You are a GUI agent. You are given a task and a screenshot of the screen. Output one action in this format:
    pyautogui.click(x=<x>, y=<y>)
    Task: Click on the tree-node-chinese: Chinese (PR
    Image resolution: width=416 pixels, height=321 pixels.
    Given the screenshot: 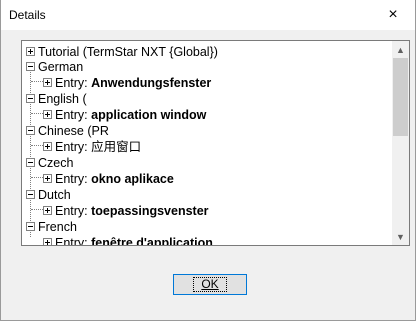 What is the action you would take?
    pyautogui.click(x=67, y=131)
    